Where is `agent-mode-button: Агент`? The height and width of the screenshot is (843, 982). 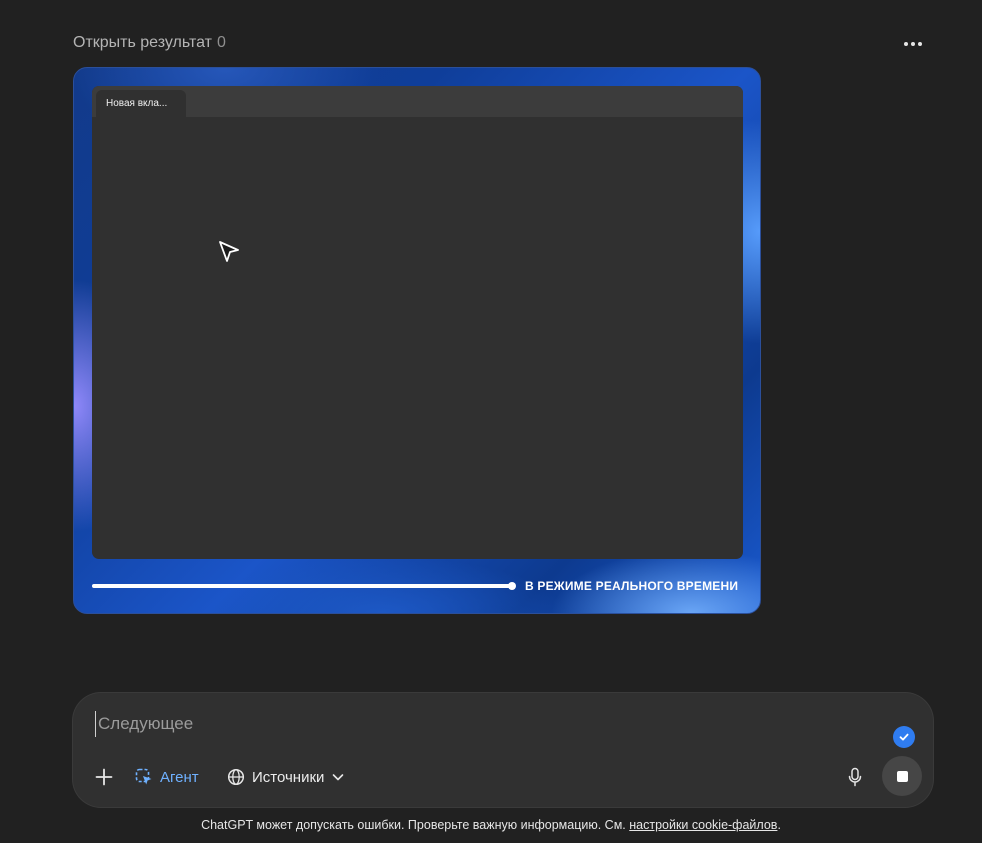 agent-mode-button: Агент is located at coordinates (167, 777).